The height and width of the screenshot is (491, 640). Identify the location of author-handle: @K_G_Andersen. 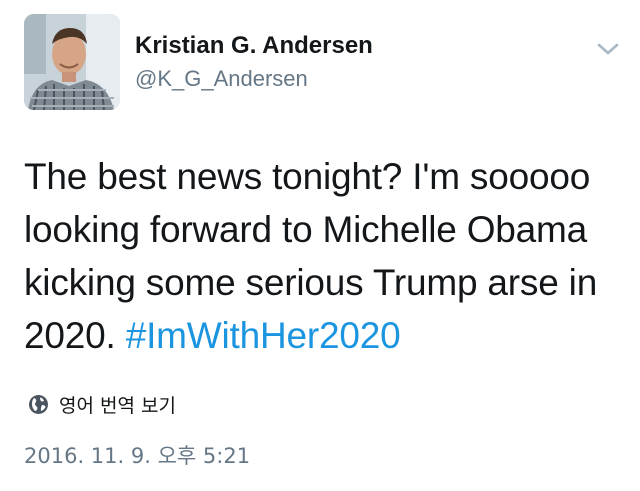
(350, 79).